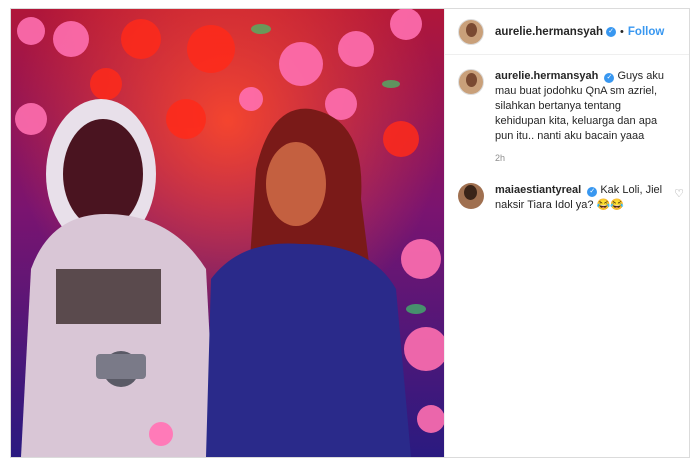 The height and width of the screenshot is (465, 700). Describe the element at coordinates (471, 82) in the screenshot. I see `caption-avatar` at that location.